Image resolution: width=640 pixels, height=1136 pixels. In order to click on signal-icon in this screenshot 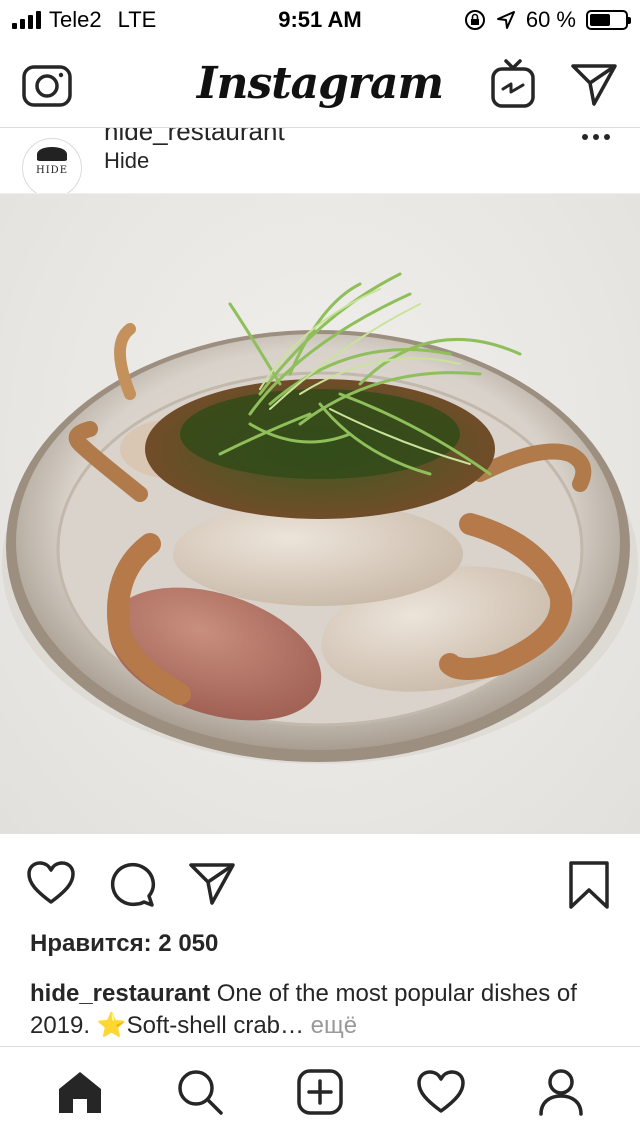, I will do `click(26, 20)`.